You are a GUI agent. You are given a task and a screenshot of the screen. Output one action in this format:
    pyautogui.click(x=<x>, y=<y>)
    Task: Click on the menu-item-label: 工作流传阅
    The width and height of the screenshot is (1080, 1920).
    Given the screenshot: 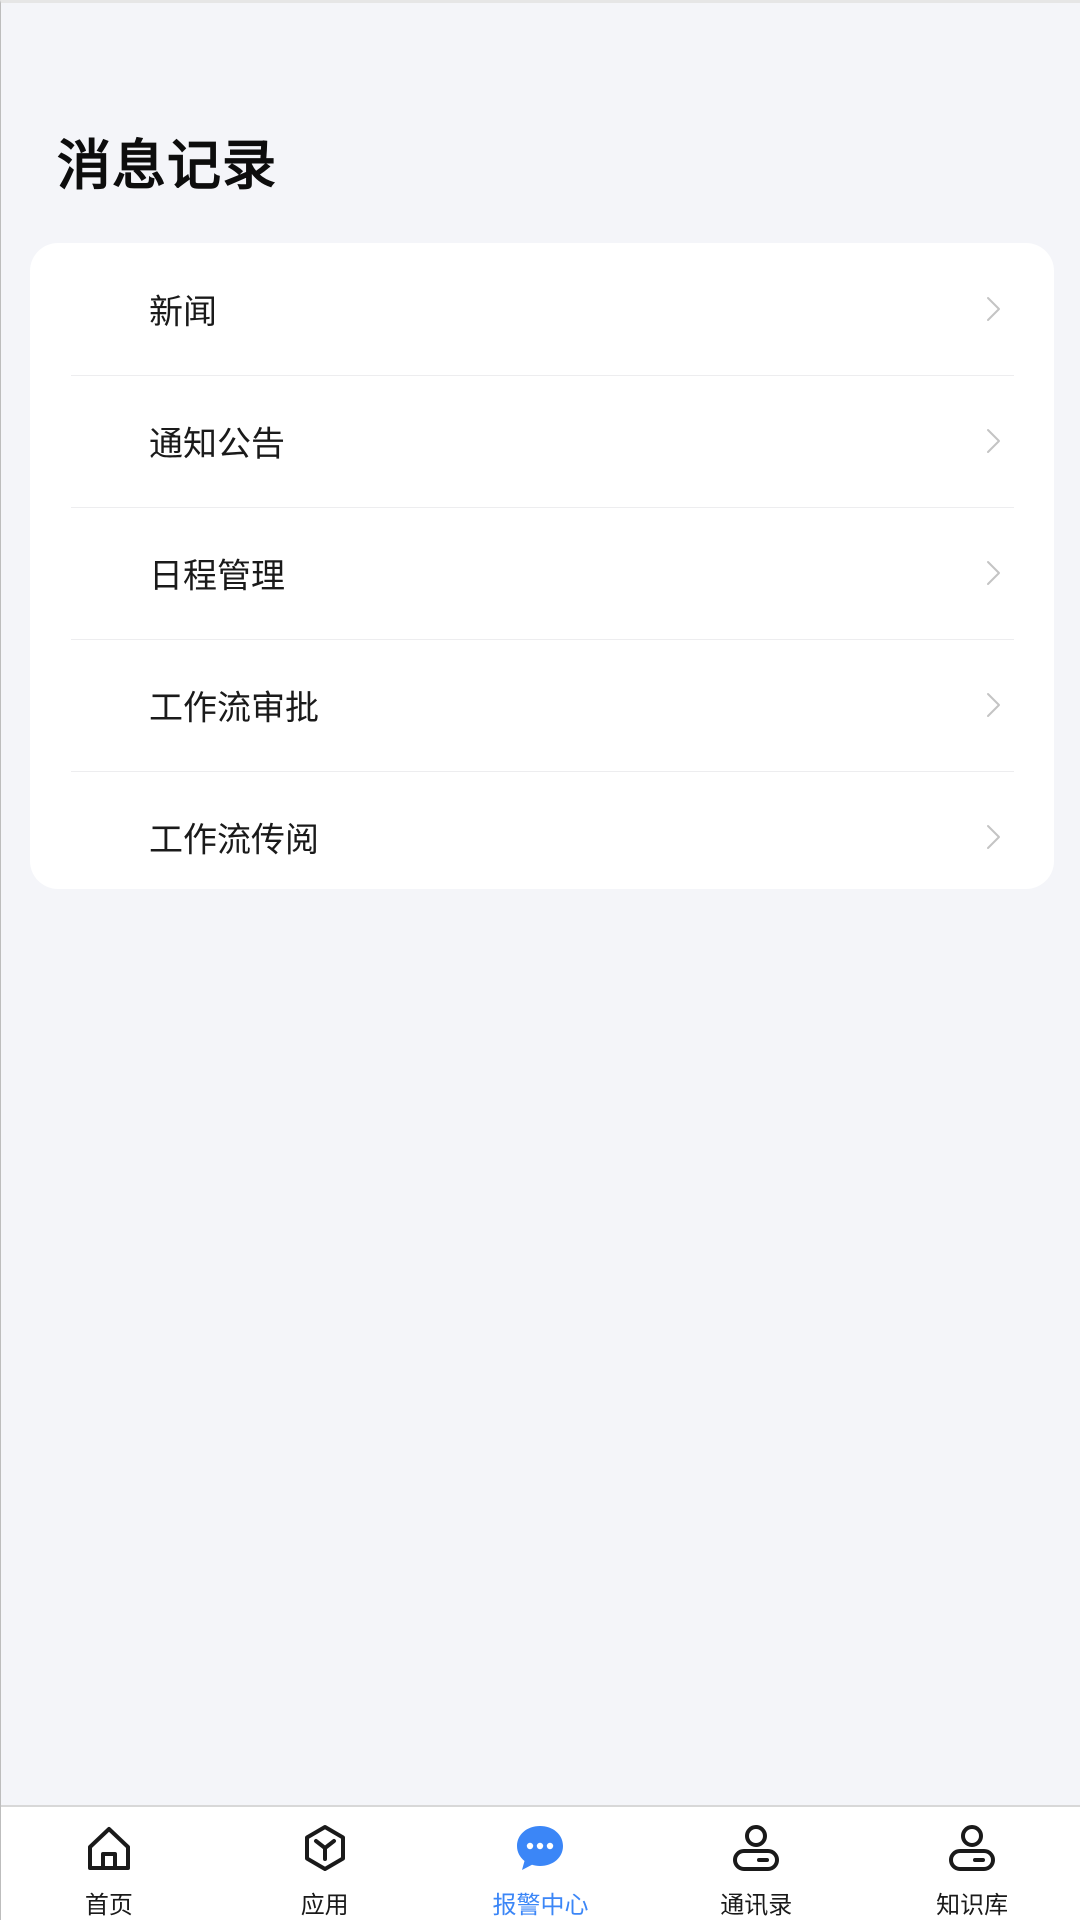 What is the action you would take?
    pyautogui.click(x=234, y=840)
    